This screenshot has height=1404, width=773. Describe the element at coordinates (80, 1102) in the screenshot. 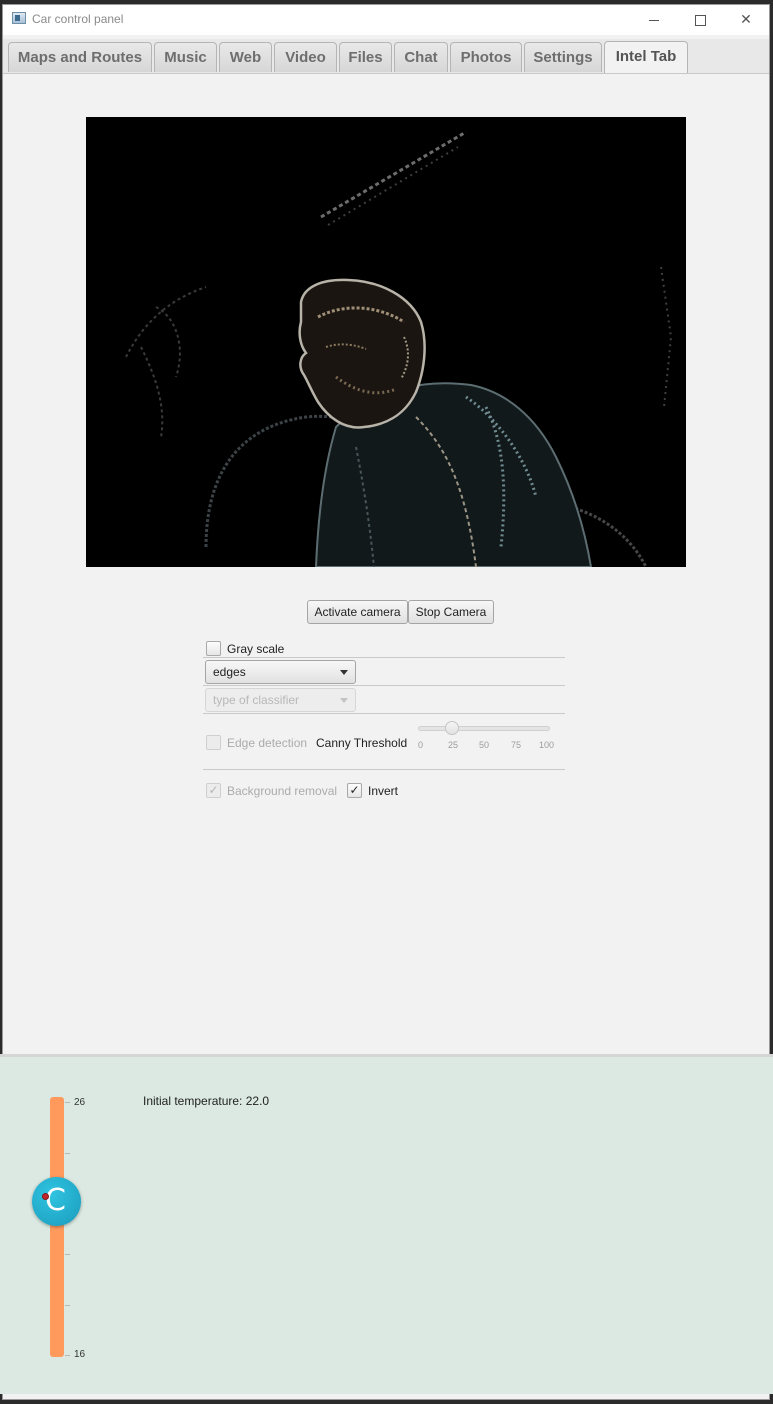

I see `temperature-max-label: 26` at that location.